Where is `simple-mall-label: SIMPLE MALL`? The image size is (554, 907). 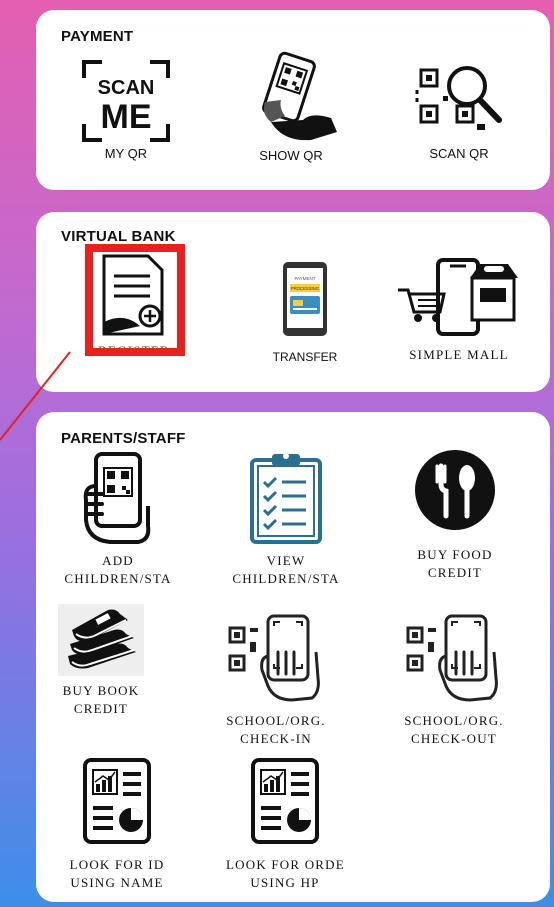 simple-mall-label: SIMPLE MALL is located at coordinates (459, 354).